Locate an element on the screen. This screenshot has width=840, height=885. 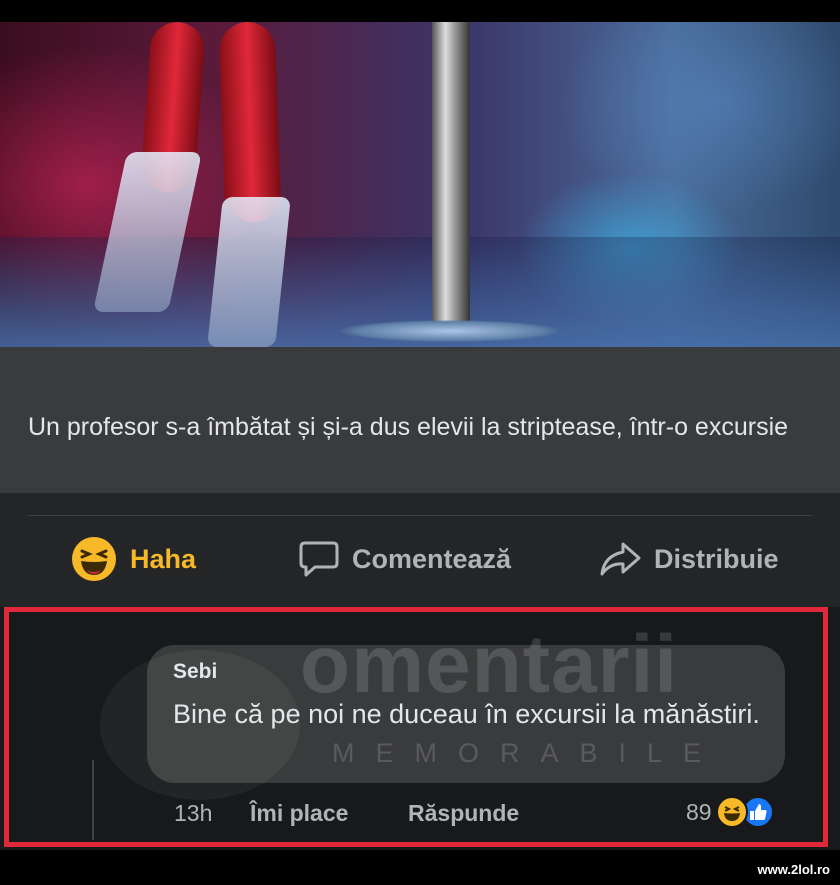
comment-icon is located at coordinates (319, 559).